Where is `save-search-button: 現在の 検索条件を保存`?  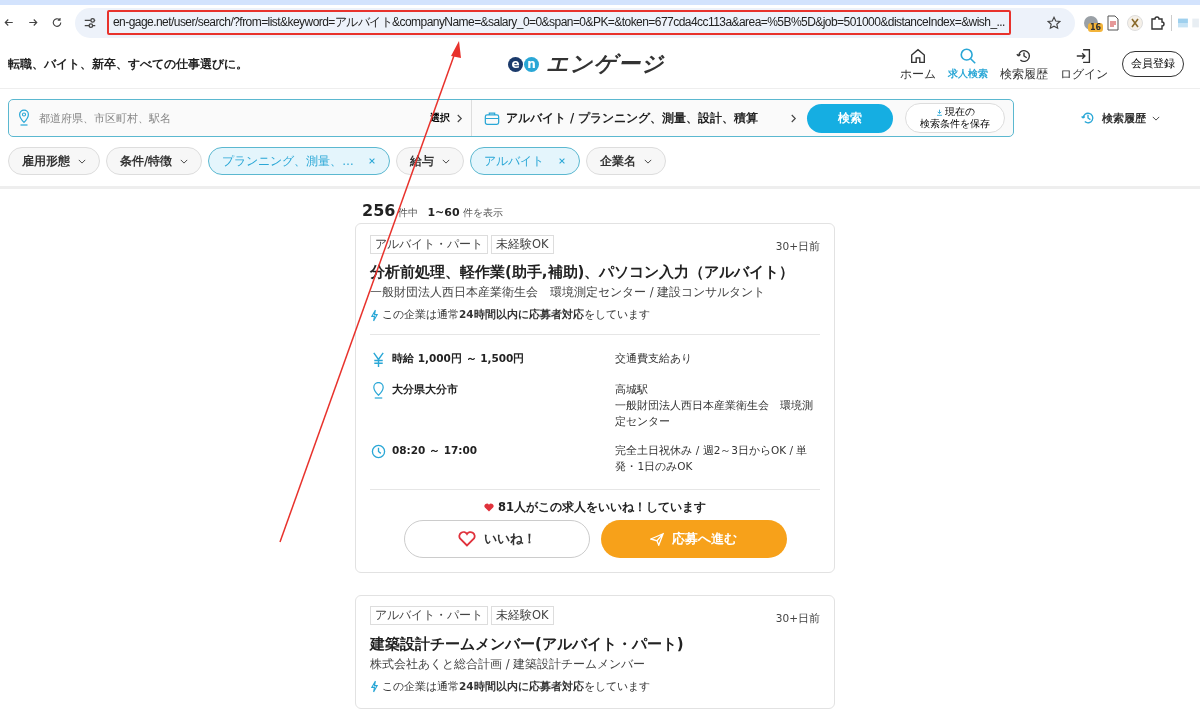 save-search-button: 現在の 検索条件を保存 is located at coordinates (955, 118).